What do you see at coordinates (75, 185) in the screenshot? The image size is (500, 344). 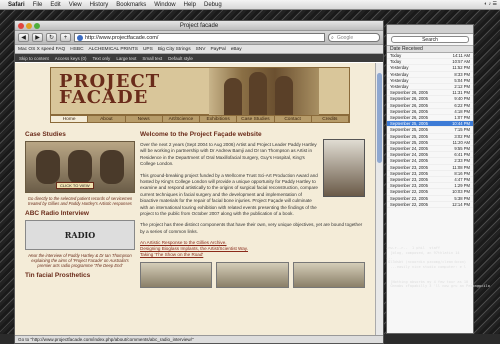 I see `click-to-view-button: CLICK TO VIEW` at bounding box center [75, 185].